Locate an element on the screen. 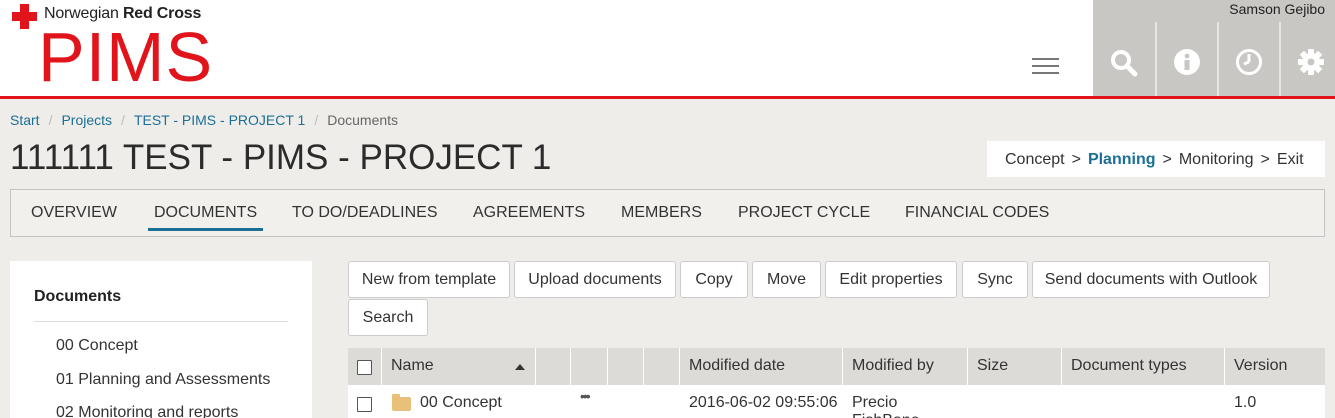 The image size is (1335, 418). row-version: 1.0 is located at coordinates (1245, 402).